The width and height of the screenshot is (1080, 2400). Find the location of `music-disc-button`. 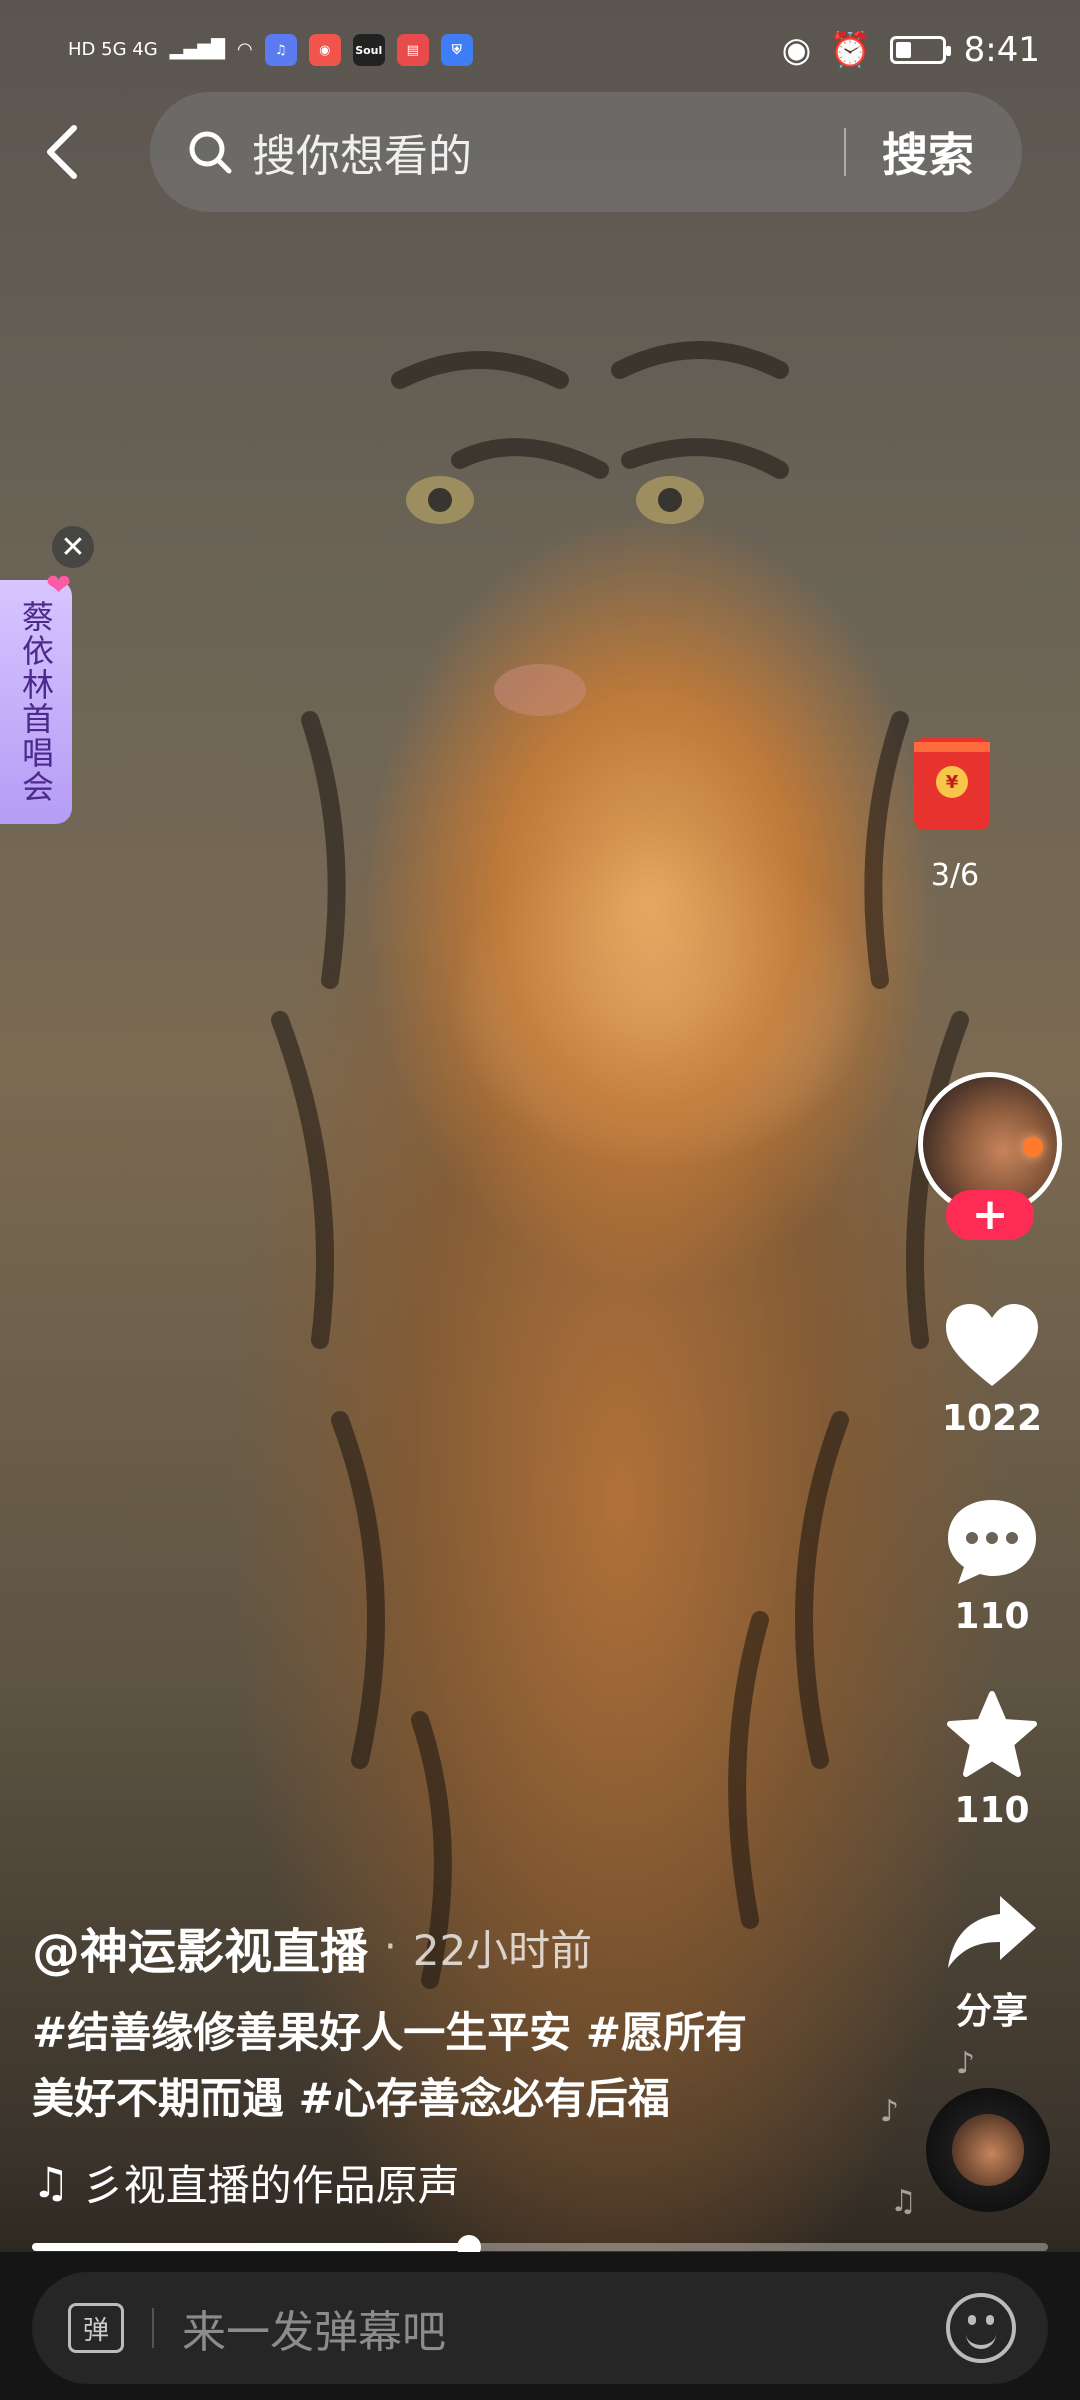

music-disc-button is located at coordinates (988, 2150).